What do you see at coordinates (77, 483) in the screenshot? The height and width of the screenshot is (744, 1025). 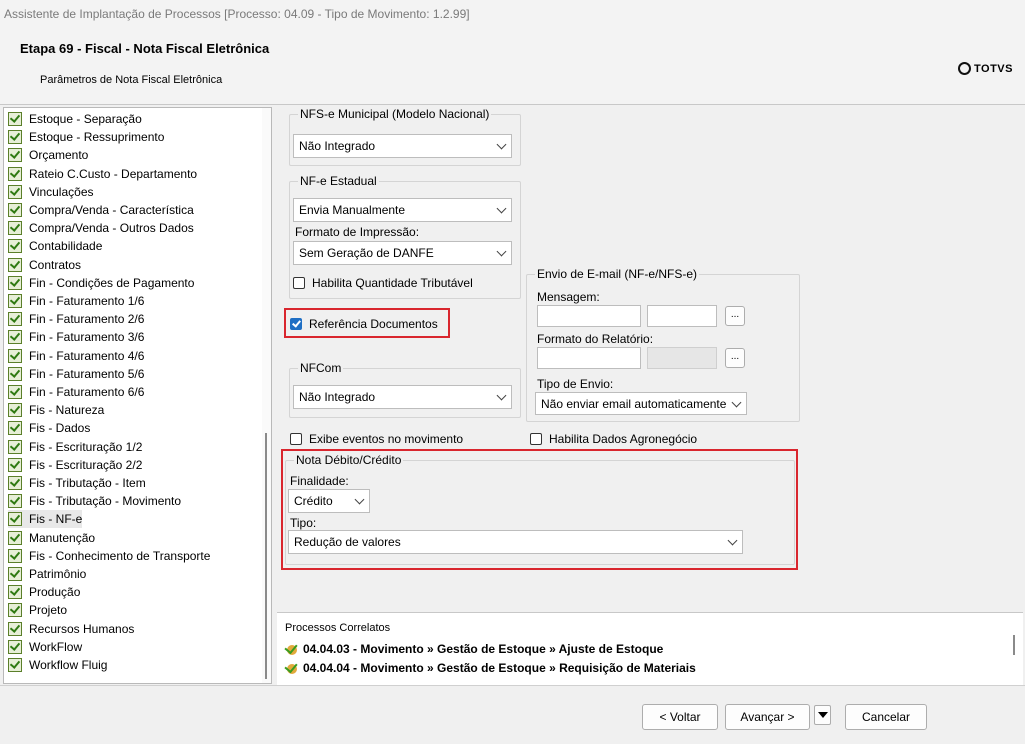 I see `tree-item: Fis - Tributação - Item` at bounding box center [77, 483].